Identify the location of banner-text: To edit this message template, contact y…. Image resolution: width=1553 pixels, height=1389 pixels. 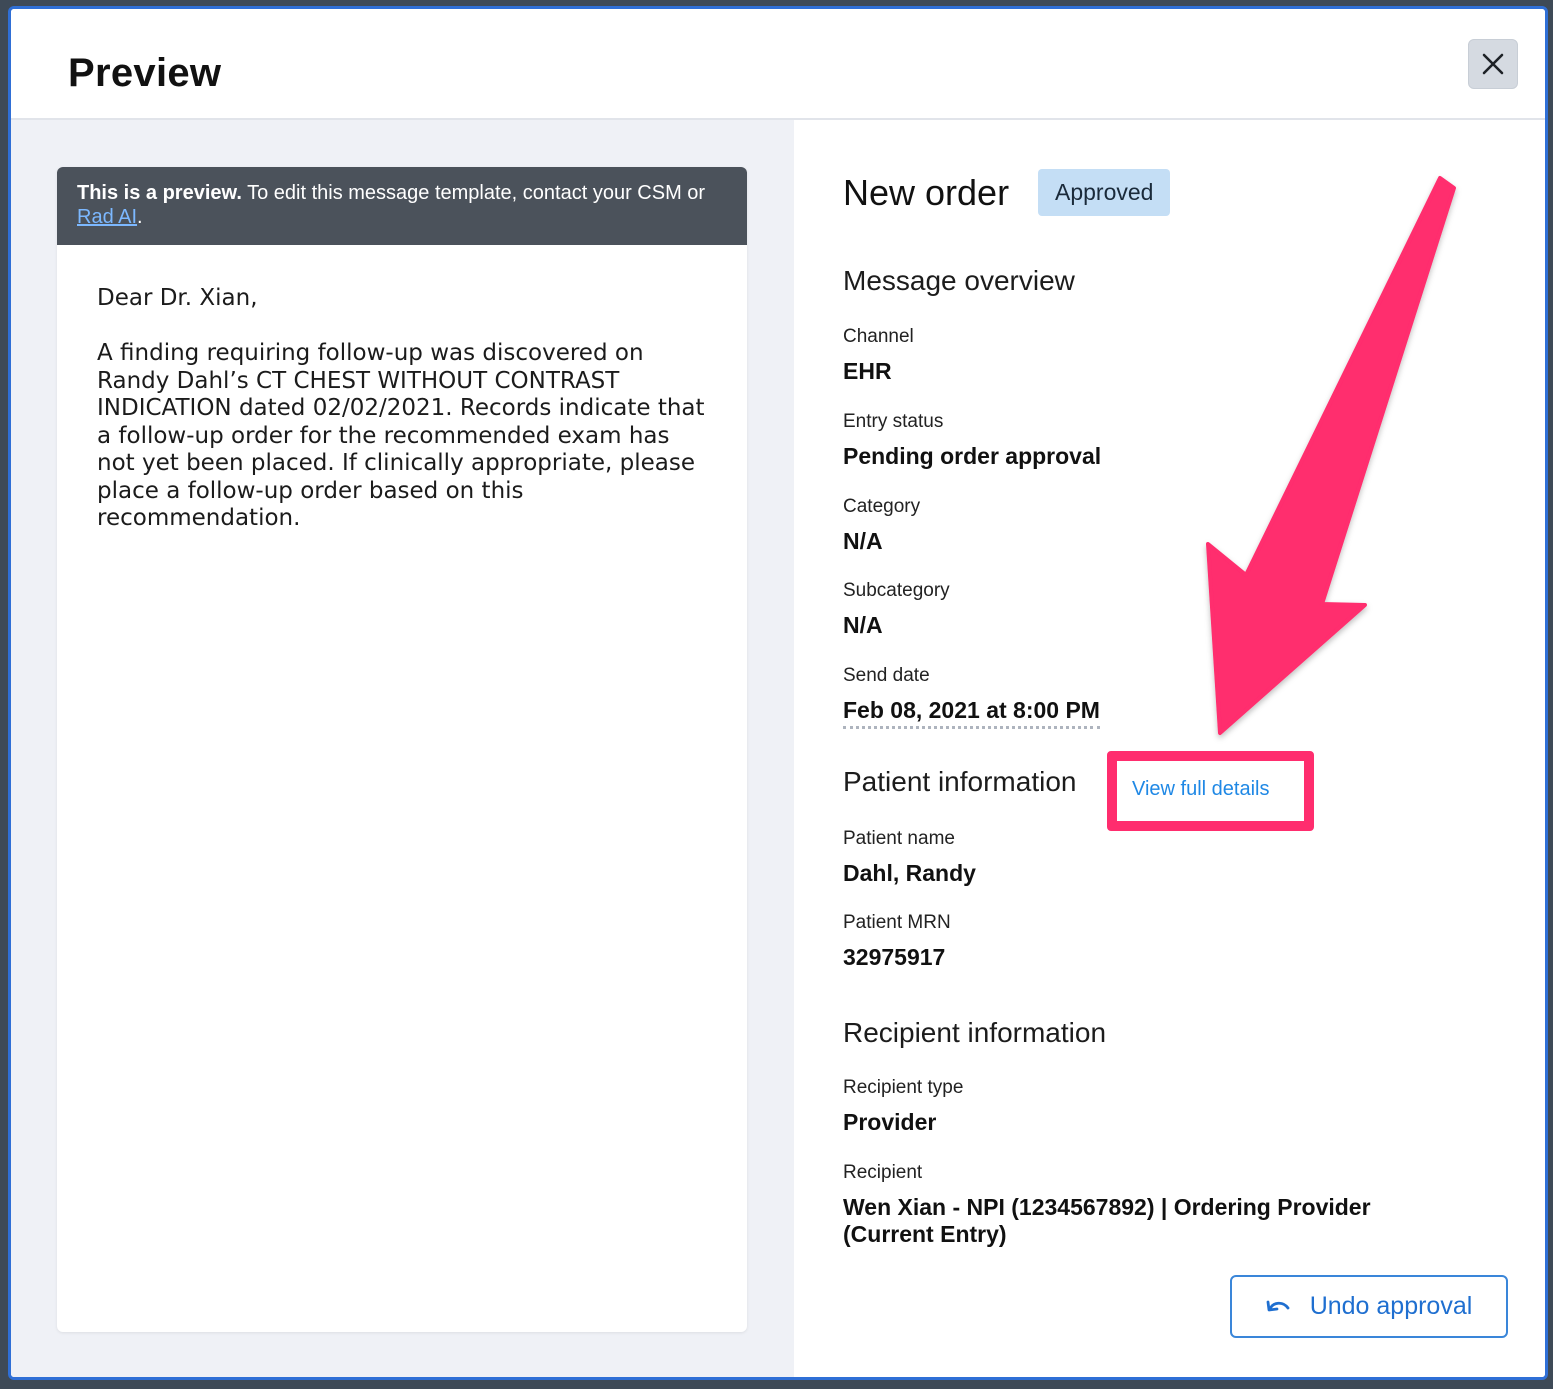
(473, 193).